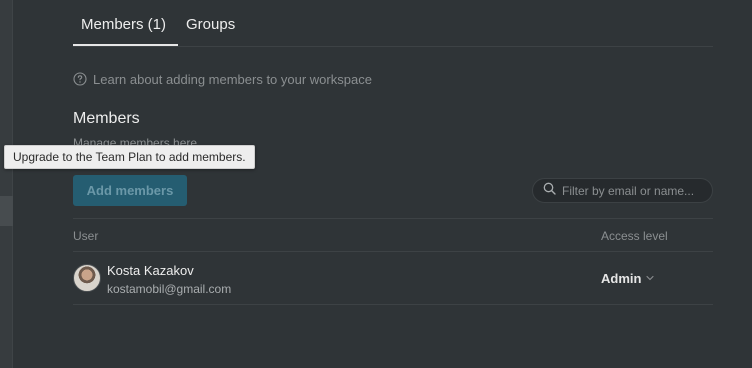 The image size is (752, 368). I want to click on left-sidebar-edge, so click(6, 184).